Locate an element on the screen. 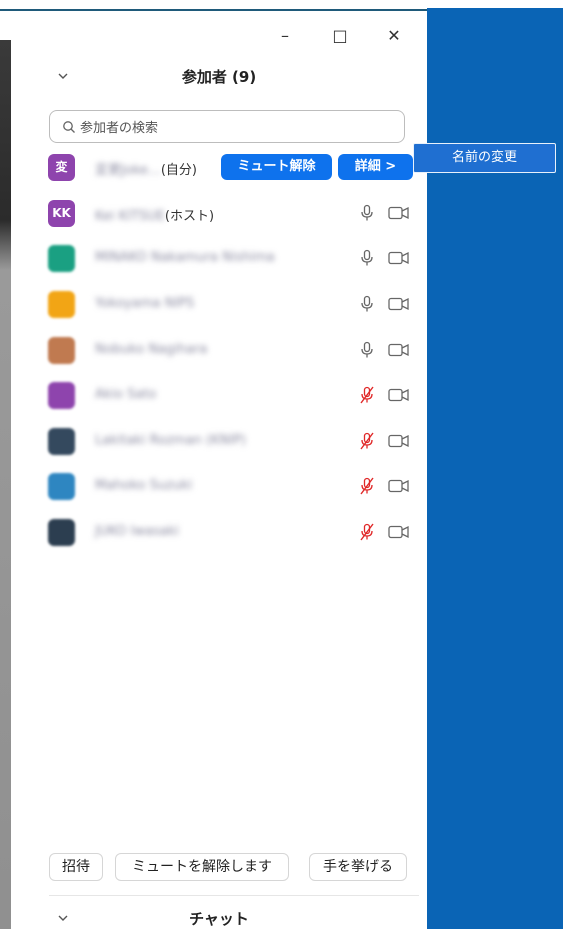 Image resolution: width=563 pixels, height=929 pixels. avatar: 変 is located at coordinates (61, 167).